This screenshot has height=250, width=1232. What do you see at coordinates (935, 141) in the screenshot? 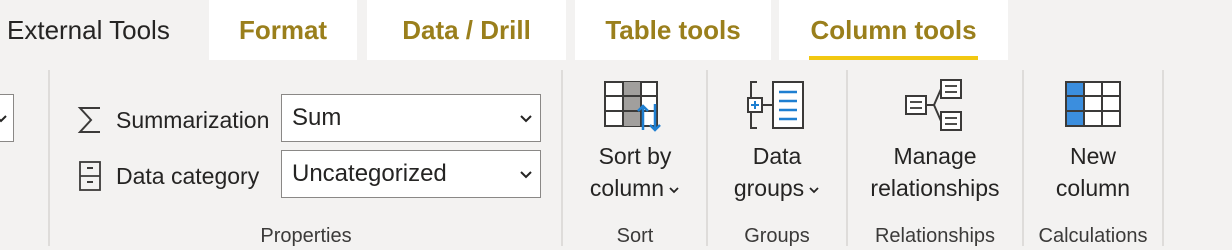
I see `manage-relationships-button: Manage relationships` at bounding box center [935, 141].